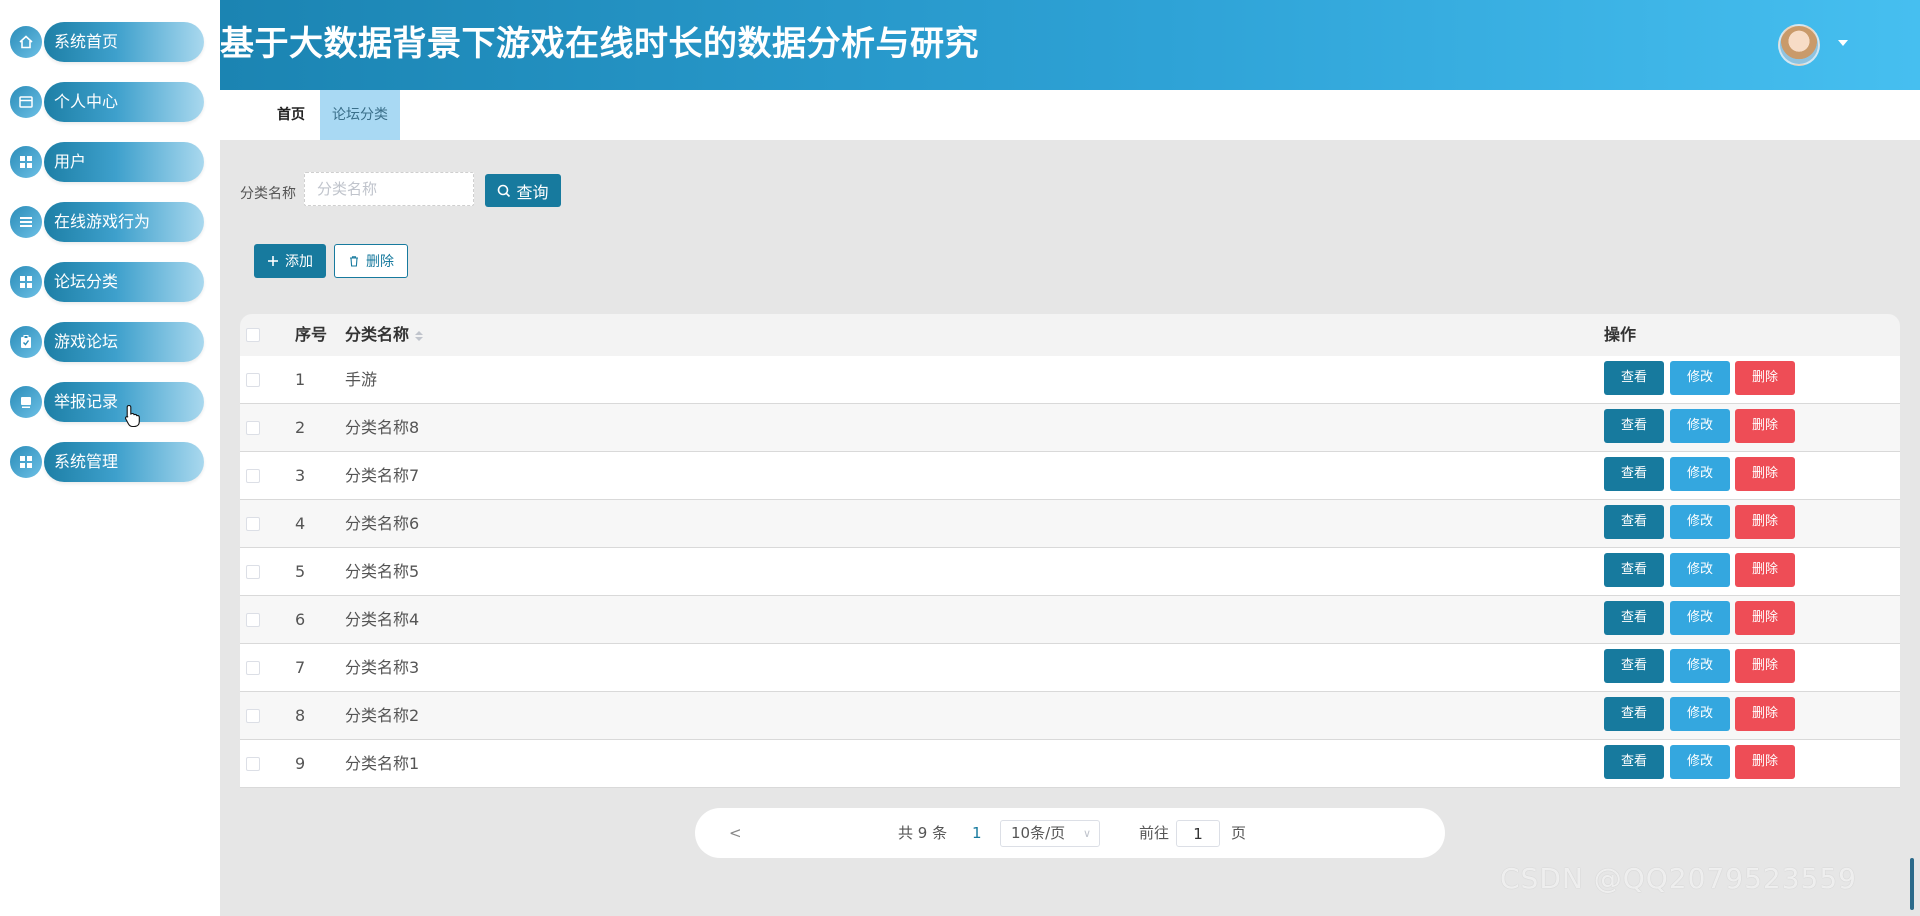 The image size is (1920, 916). I want to click on table-row: 7 分类名称3 查看 修改 删除, so click(1070, 668).